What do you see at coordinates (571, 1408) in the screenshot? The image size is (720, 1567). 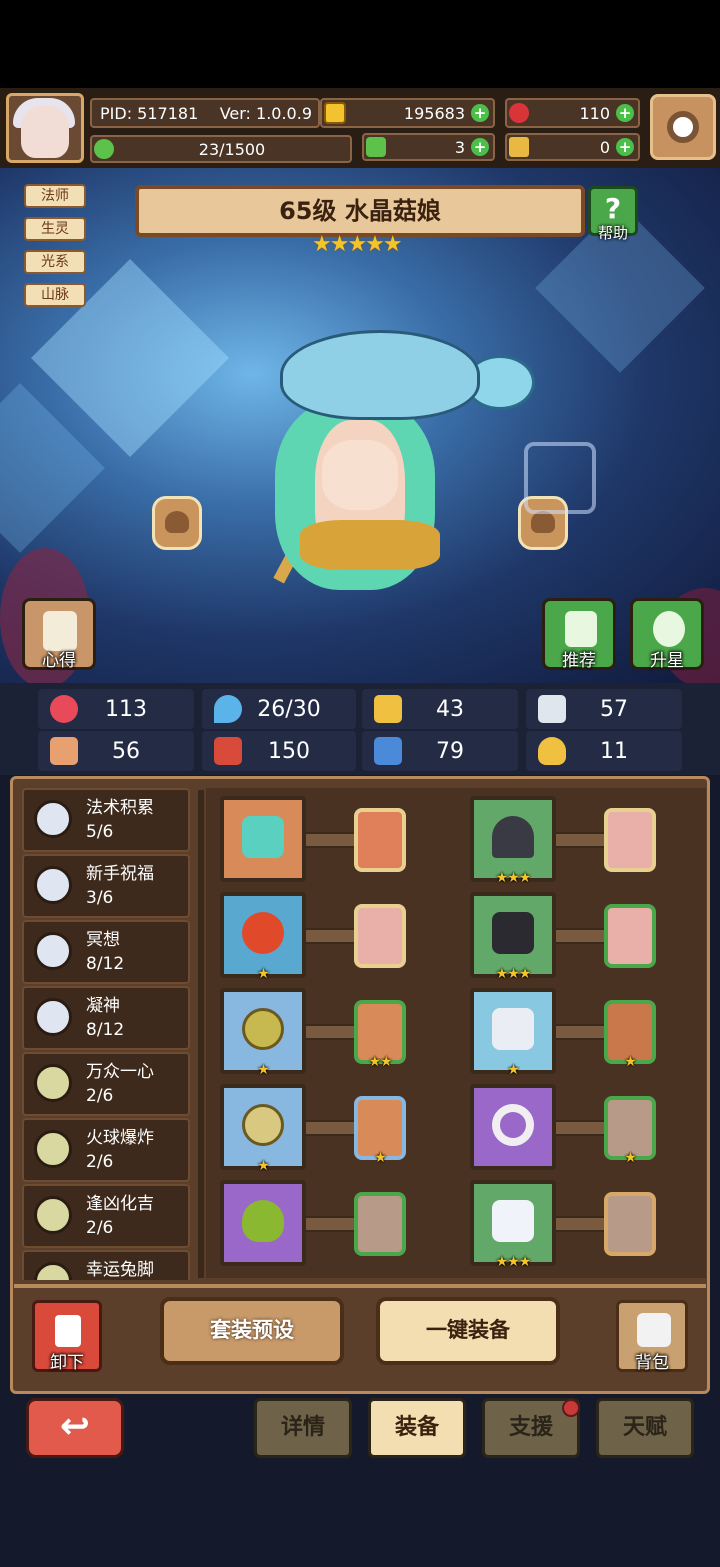 I see `notification-dot` at bounding box center [571, 1408].